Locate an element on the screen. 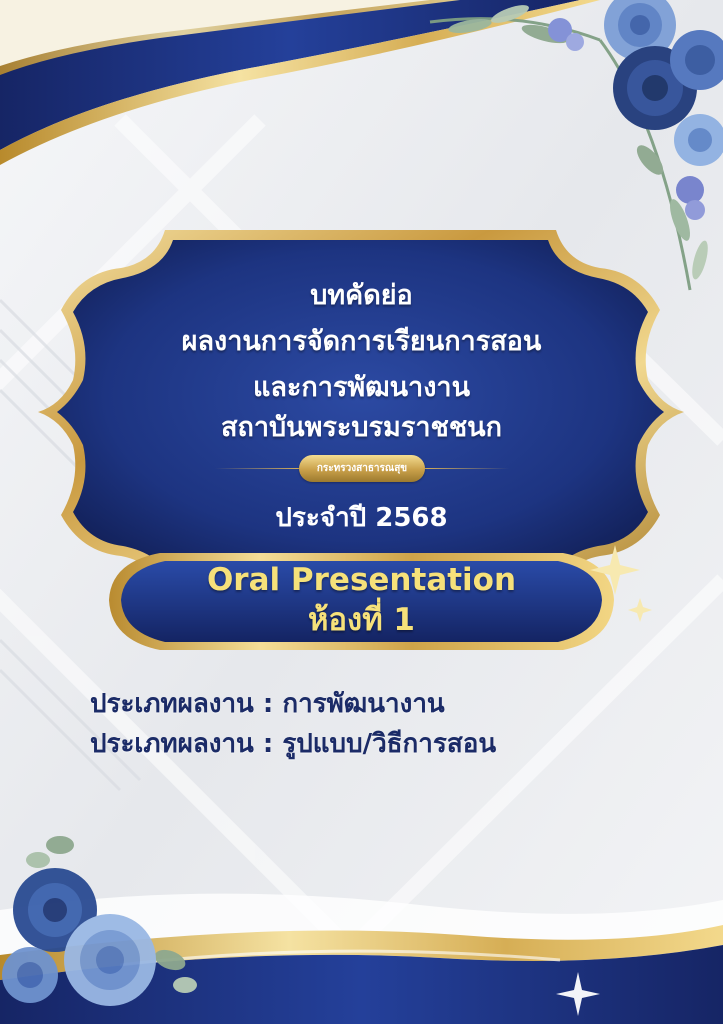 The image size is (723, 1024). badge-divider-left is located at coordinates (257, 468).